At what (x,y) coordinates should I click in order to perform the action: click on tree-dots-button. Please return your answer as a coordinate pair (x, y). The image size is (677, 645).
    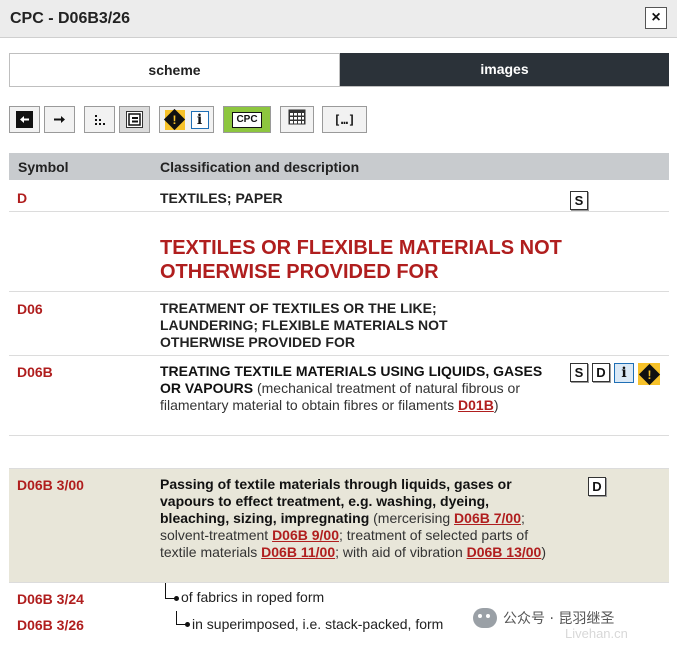
    Looking at the image, I should click on (99, 119).